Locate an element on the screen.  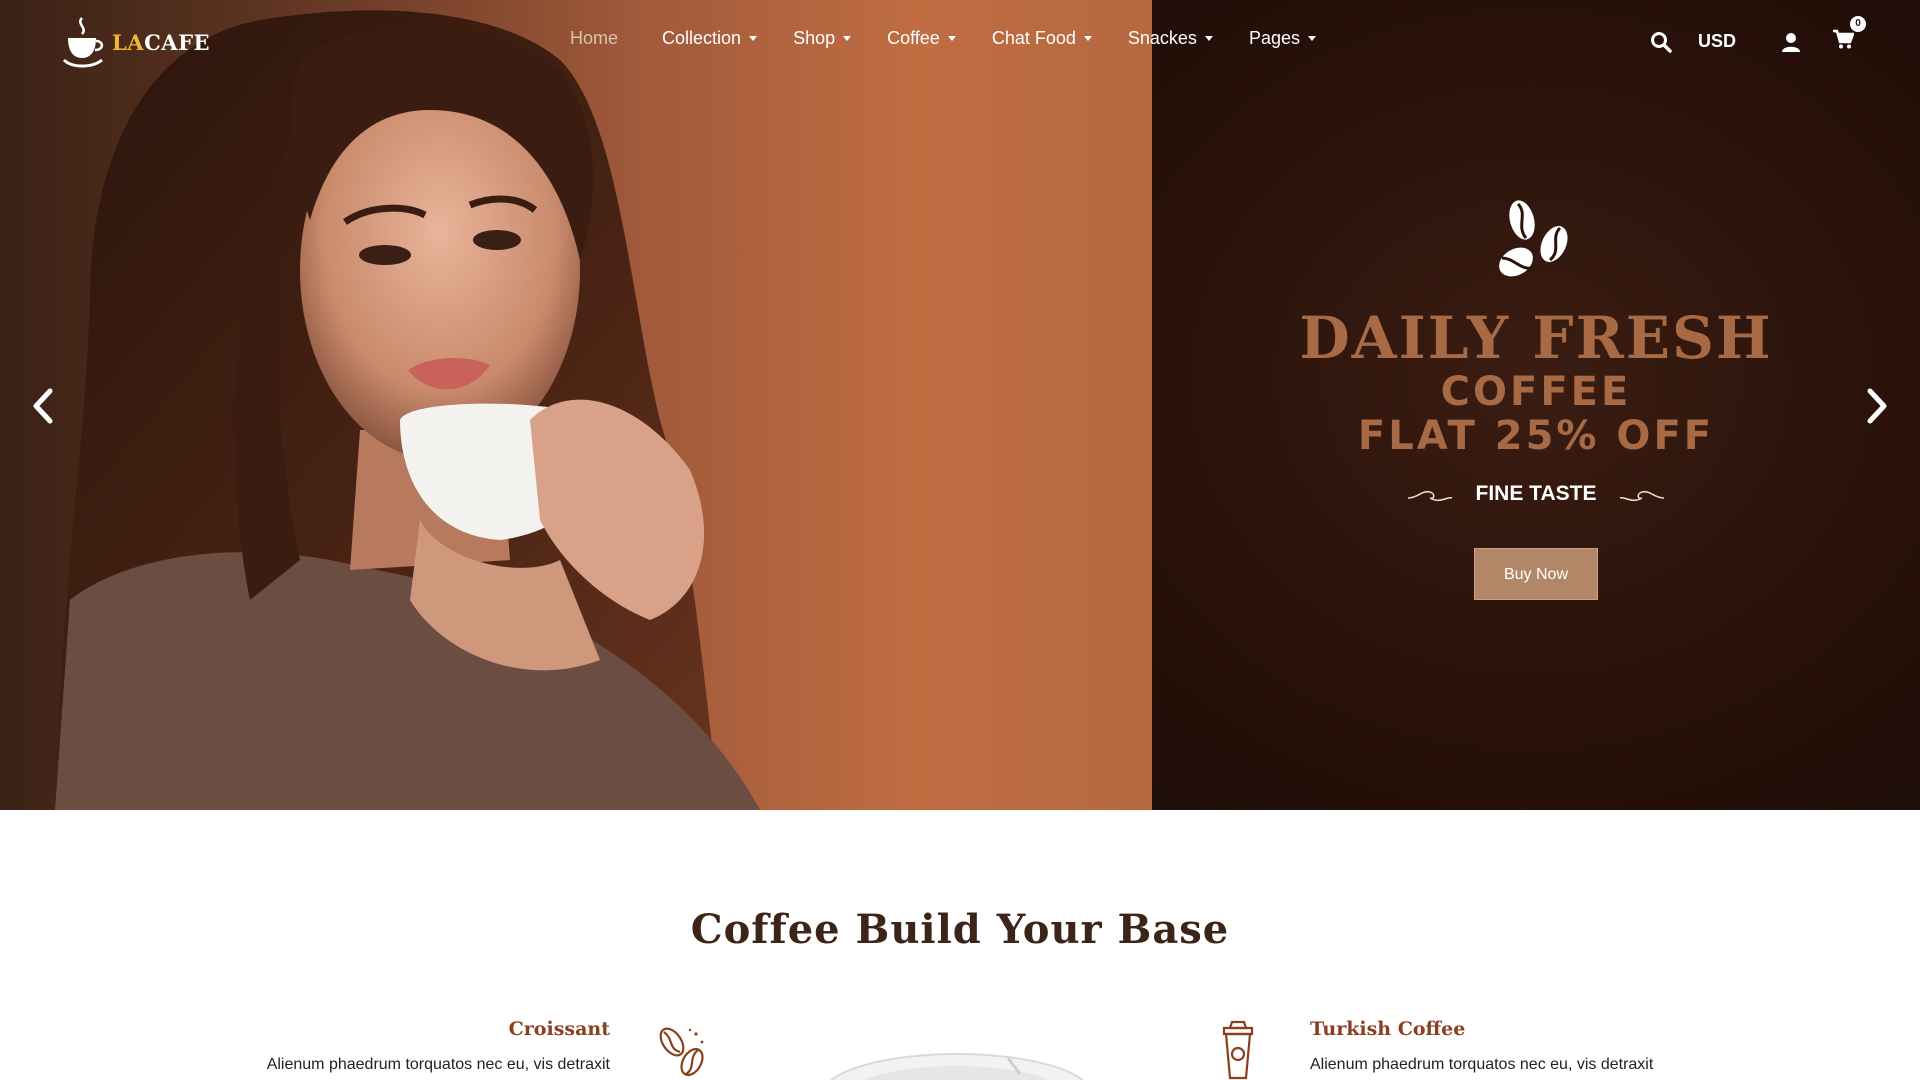
cart-count-badge: 0 is located at coordinates (1858, 24).